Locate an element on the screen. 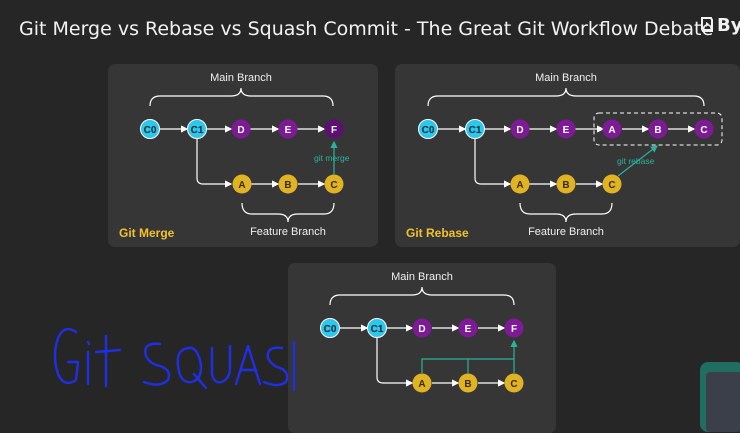  squash-panel: Main Branch C0 C1 D E F A B C is located at coordinates (422, 348).